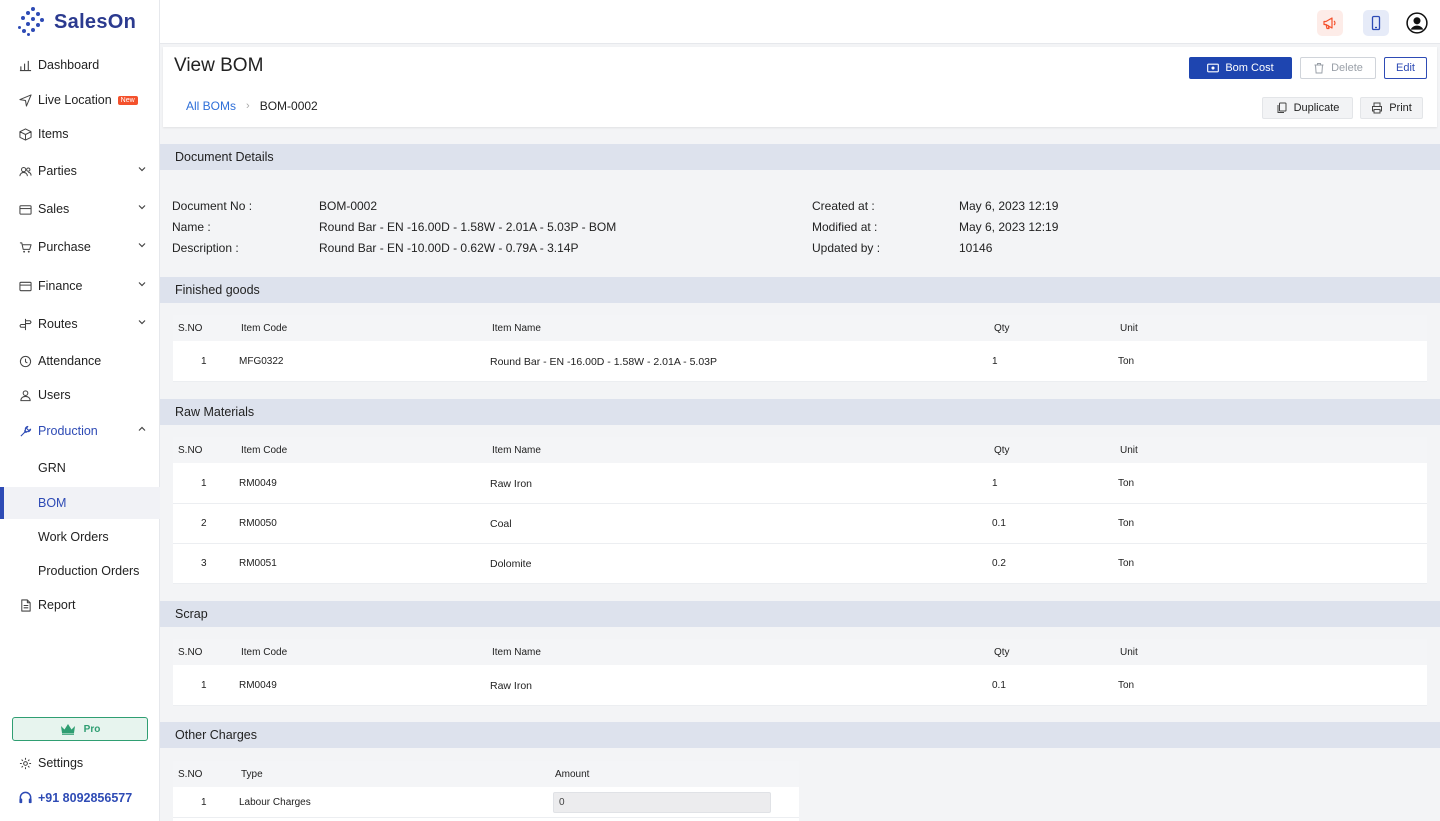  What do you see at coordinates (64, 247) in the screenshot?
I see `sidebar-item-label: Purchase` at bounding box center [64, 247].